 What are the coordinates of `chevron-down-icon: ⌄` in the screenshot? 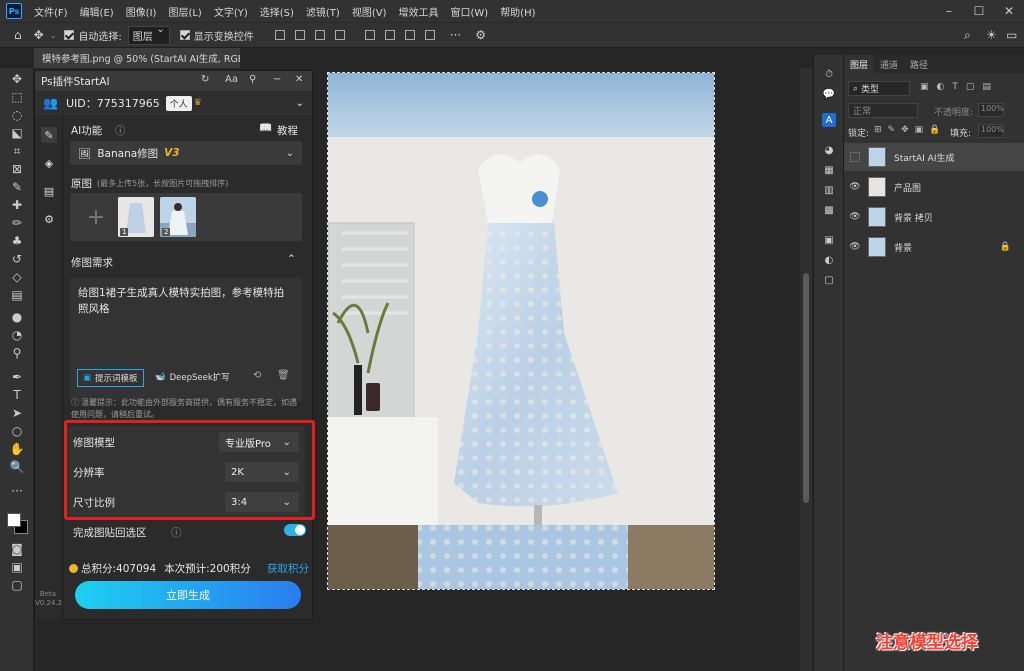 It's located at (300, 103).